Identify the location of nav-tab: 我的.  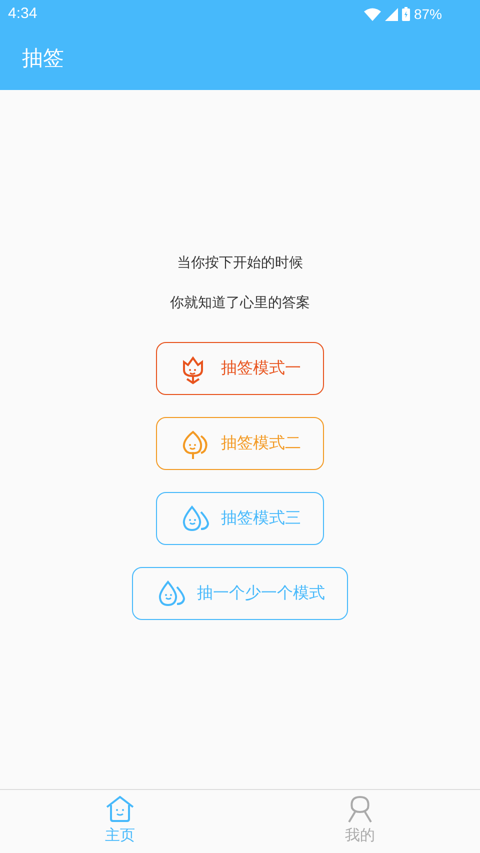
(360, 821).